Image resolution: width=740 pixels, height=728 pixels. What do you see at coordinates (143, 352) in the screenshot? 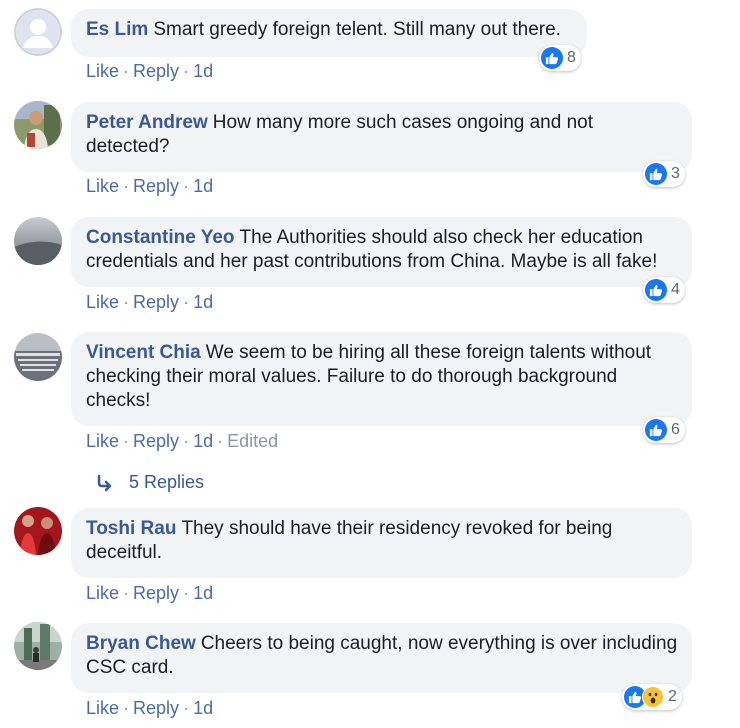
I see `comment-author: Vincent Chia` at bounding box center [143, 352].